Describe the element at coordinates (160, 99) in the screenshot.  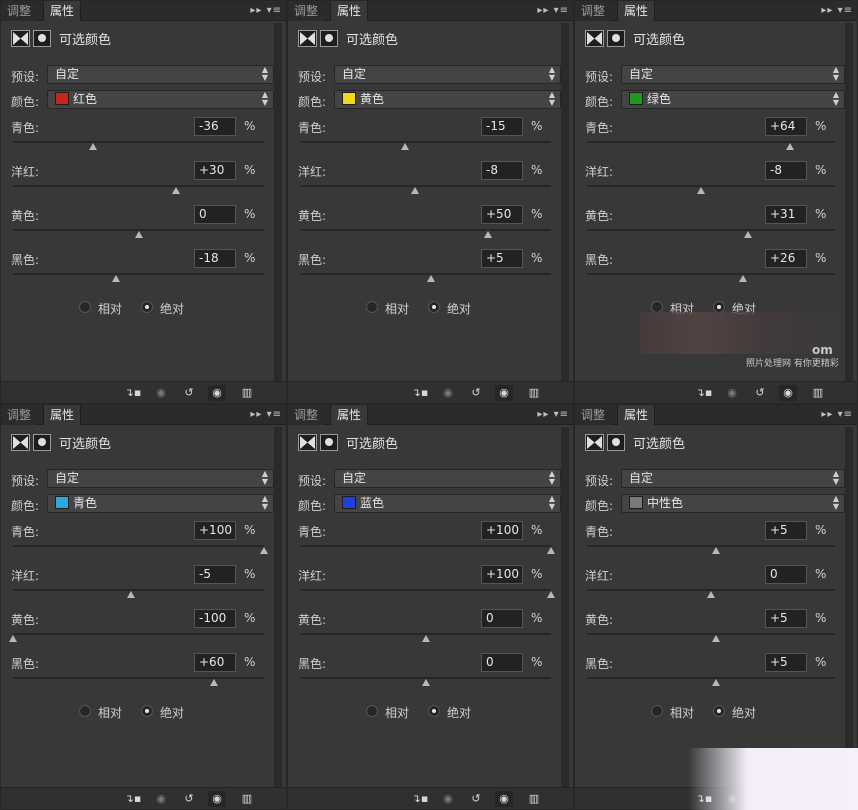
I see `color-dropdown: 红色 ▲ ▼` at that location.